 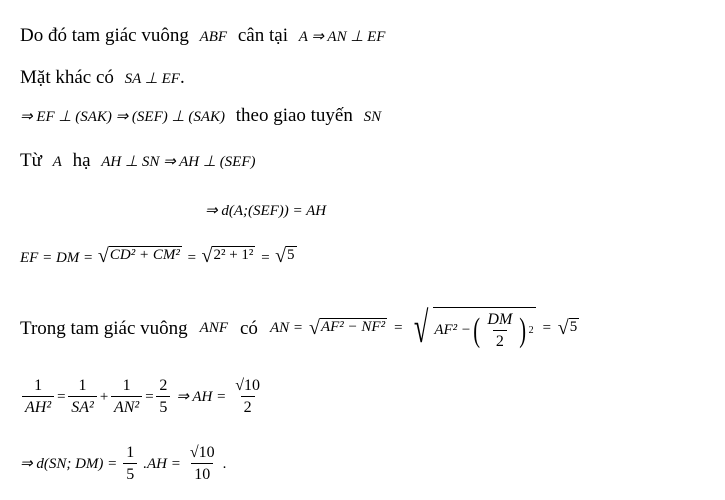 What do you see at coordinates (104, 328) in the screenshot?
I see `text: Trong tam giác vuông` at bounding box center [104, 328].